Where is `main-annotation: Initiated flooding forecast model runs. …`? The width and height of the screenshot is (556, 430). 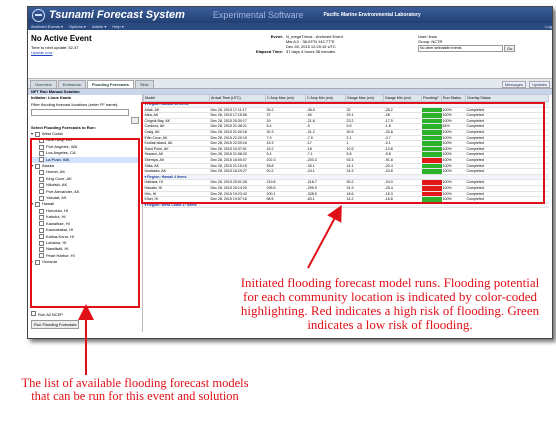
main-annotation: Initiated flooding forecast model runs. … is located at coordinates (390, 303).